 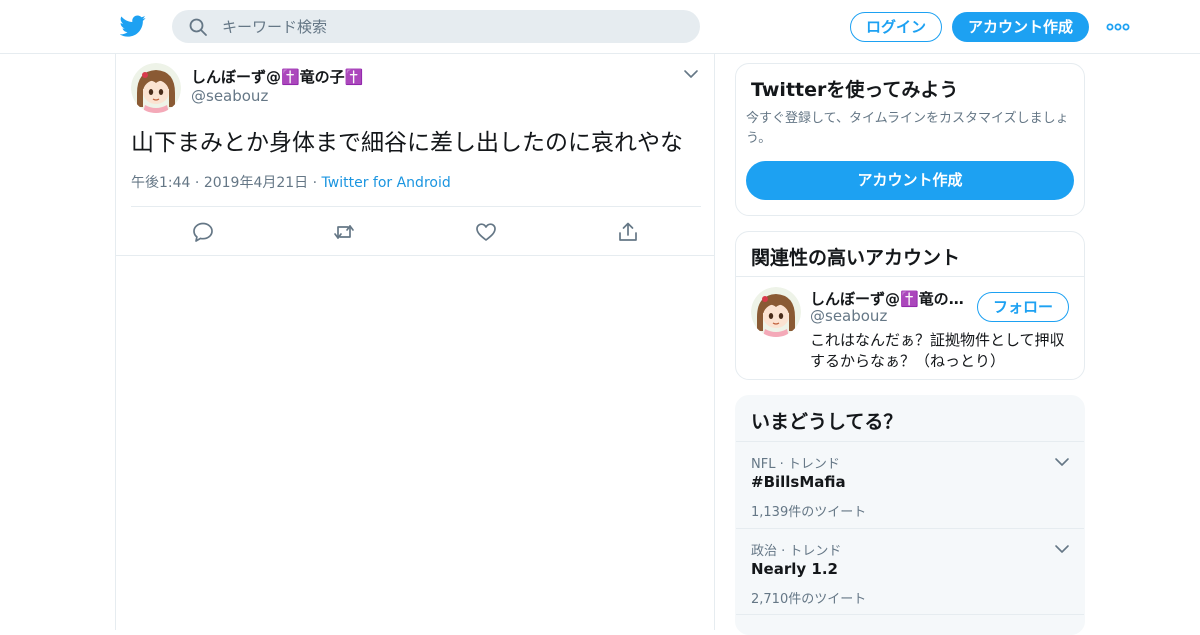 I want to click on search-bar, so click(x=436, y=26).